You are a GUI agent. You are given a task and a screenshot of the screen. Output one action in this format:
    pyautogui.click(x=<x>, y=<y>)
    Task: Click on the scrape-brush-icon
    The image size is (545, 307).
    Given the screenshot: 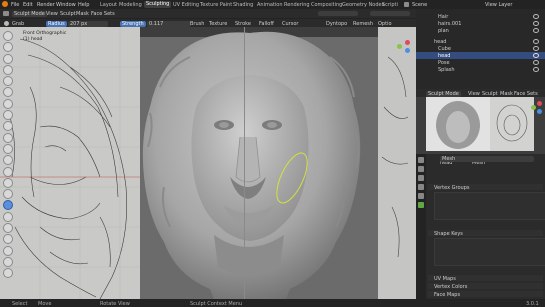 What is the action you would take?
    pyautogui.click(x=8, y=171)
    